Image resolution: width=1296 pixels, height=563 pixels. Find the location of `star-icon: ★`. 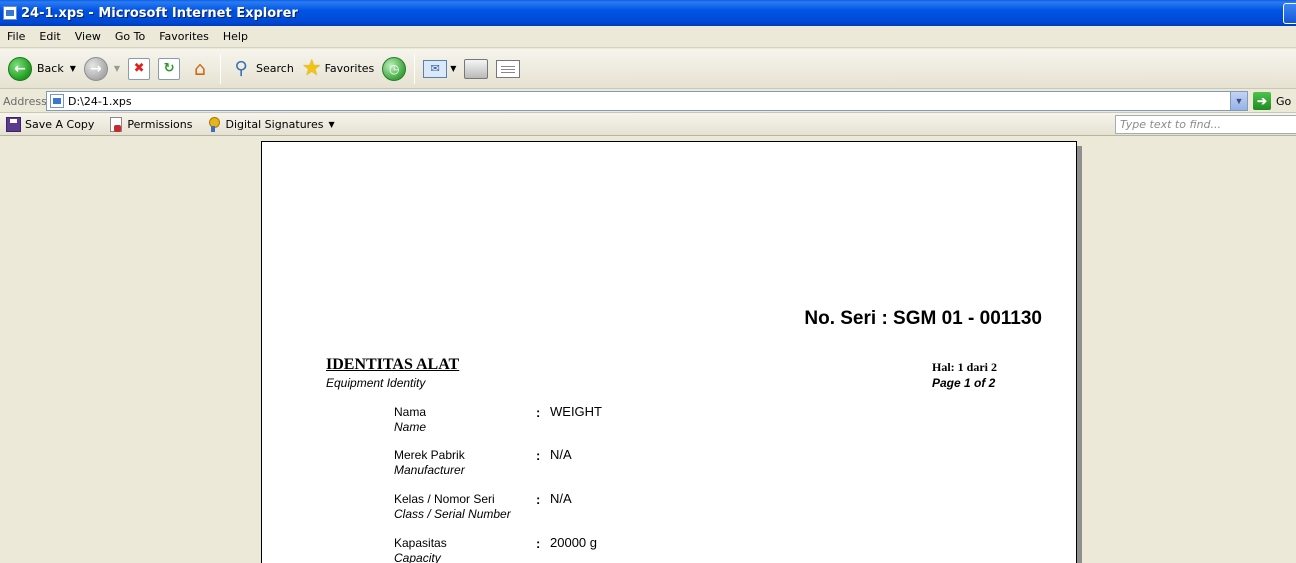

star-icon: ★ is located at coordinates (311, 68).